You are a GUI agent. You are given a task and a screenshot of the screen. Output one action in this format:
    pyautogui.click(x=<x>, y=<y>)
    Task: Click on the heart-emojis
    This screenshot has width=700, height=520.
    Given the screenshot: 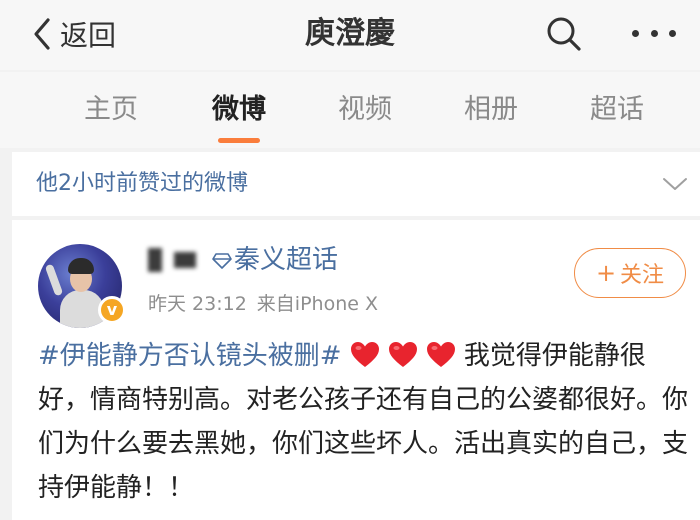 What is the action you would take?
    pyautogui.click(x=403, y=356)
    